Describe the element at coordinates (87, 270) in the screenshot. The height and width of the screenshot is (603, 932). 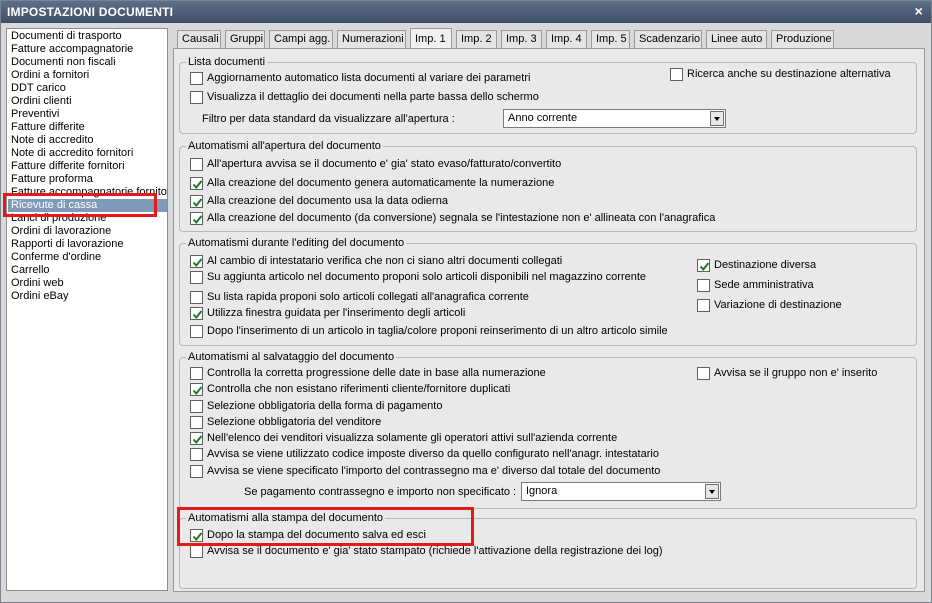
I see `list-item-carrello: Carrello` at that location.